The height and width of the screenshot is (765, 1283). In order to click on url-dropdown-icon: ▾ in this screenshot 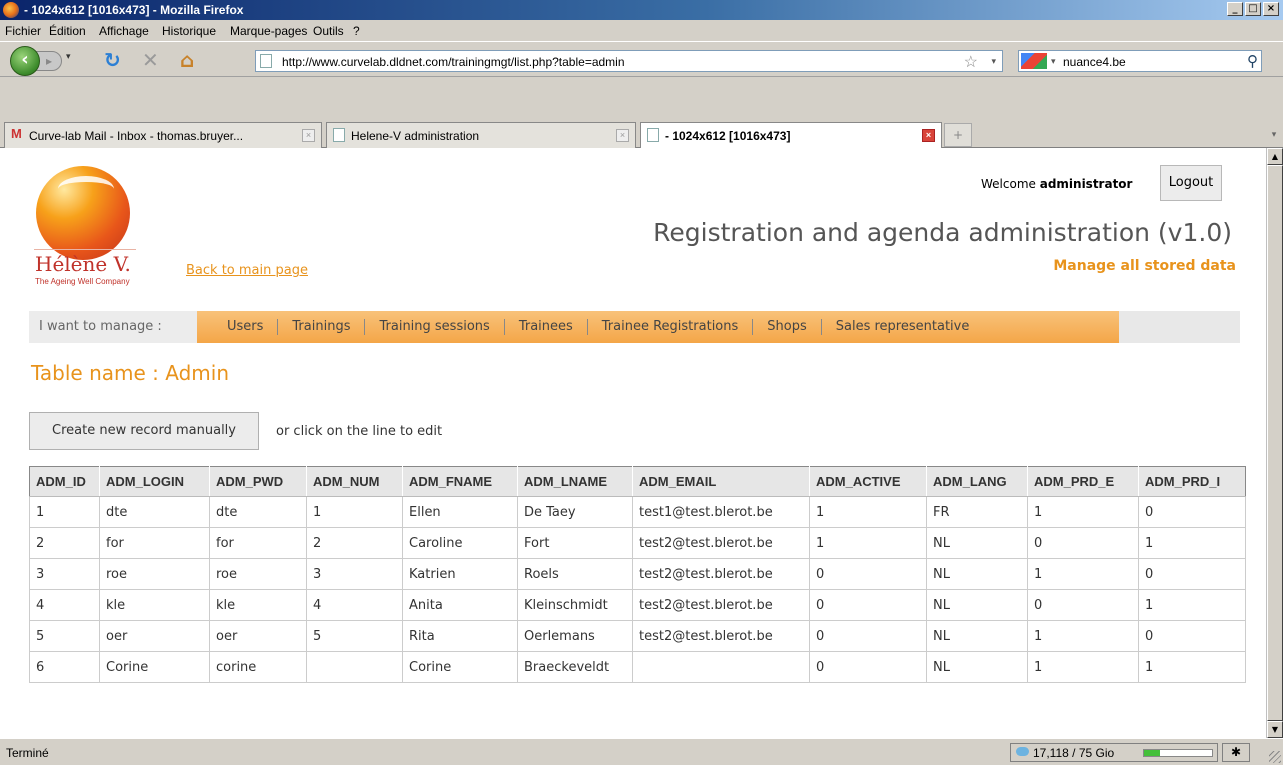, I will do `click(993, 61)`.